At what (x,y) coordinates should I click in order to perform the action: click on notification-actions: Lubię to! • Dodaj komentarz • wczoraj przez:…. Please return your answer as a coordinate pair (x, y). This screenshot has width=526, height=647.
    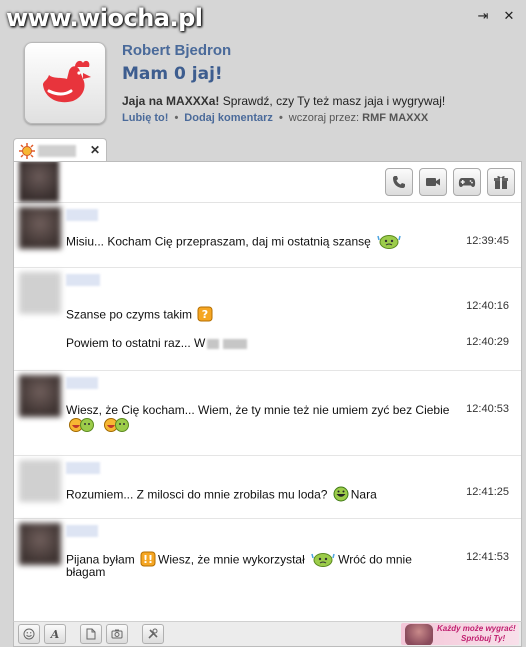
    Looking at the image, I should click on (275, 118).